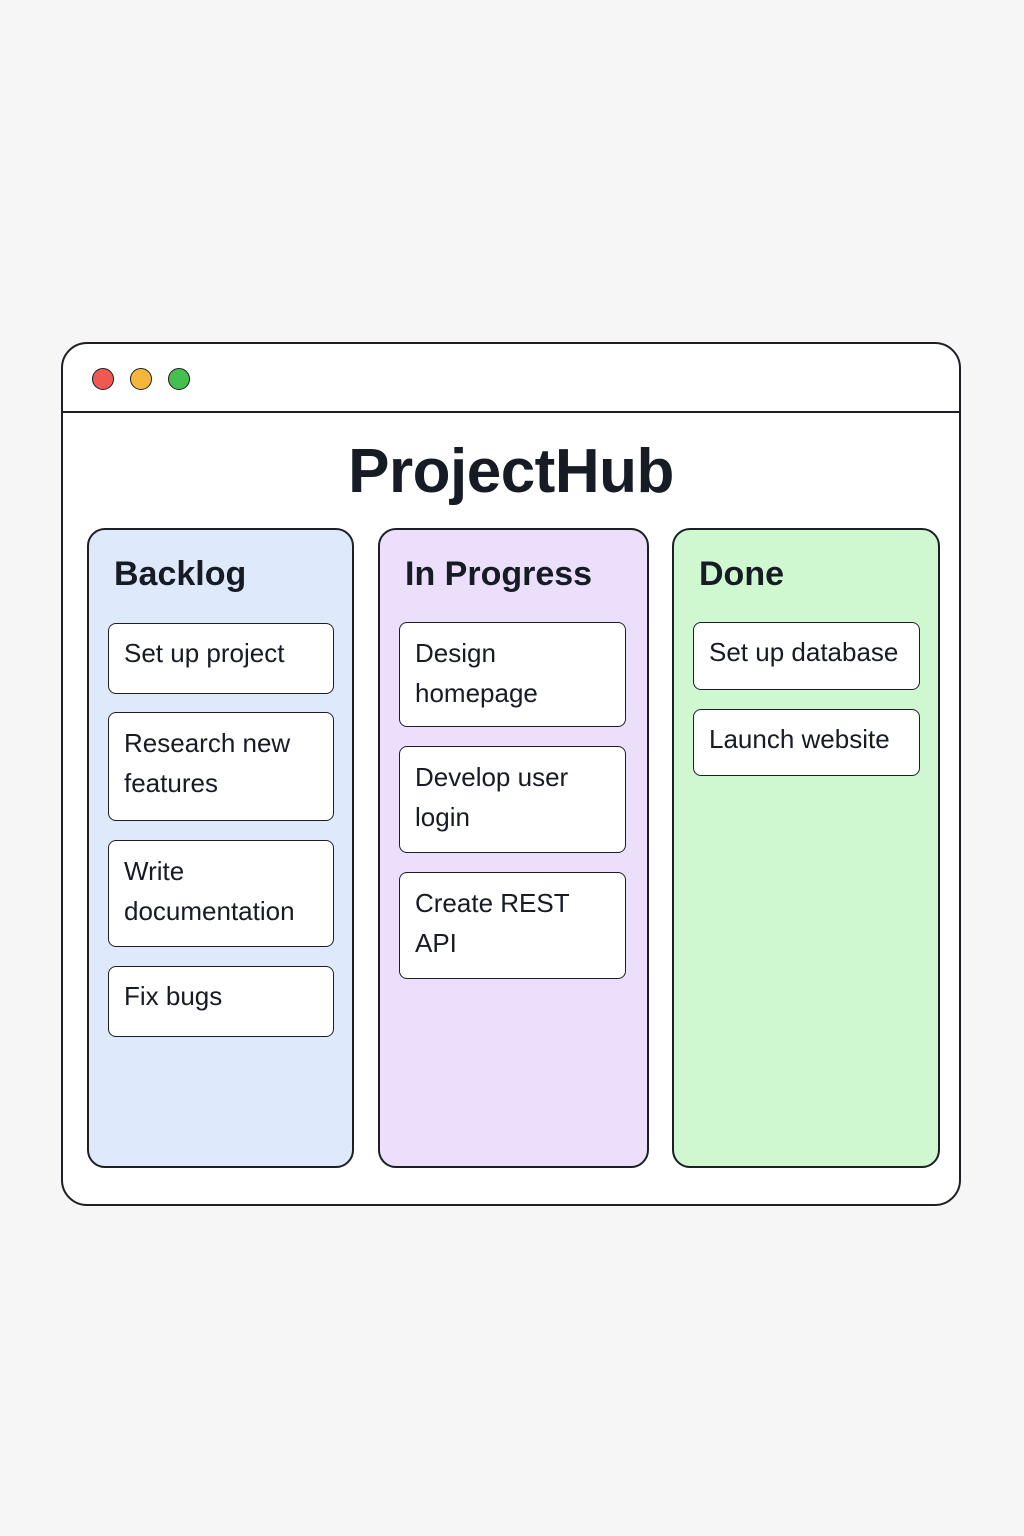 The height and width of the screenshot is (1536, 1024). What do you see at coordinates (180, 574) in the screenshot?
I see `column-title: Backlog` at bounding box center [180, 574].